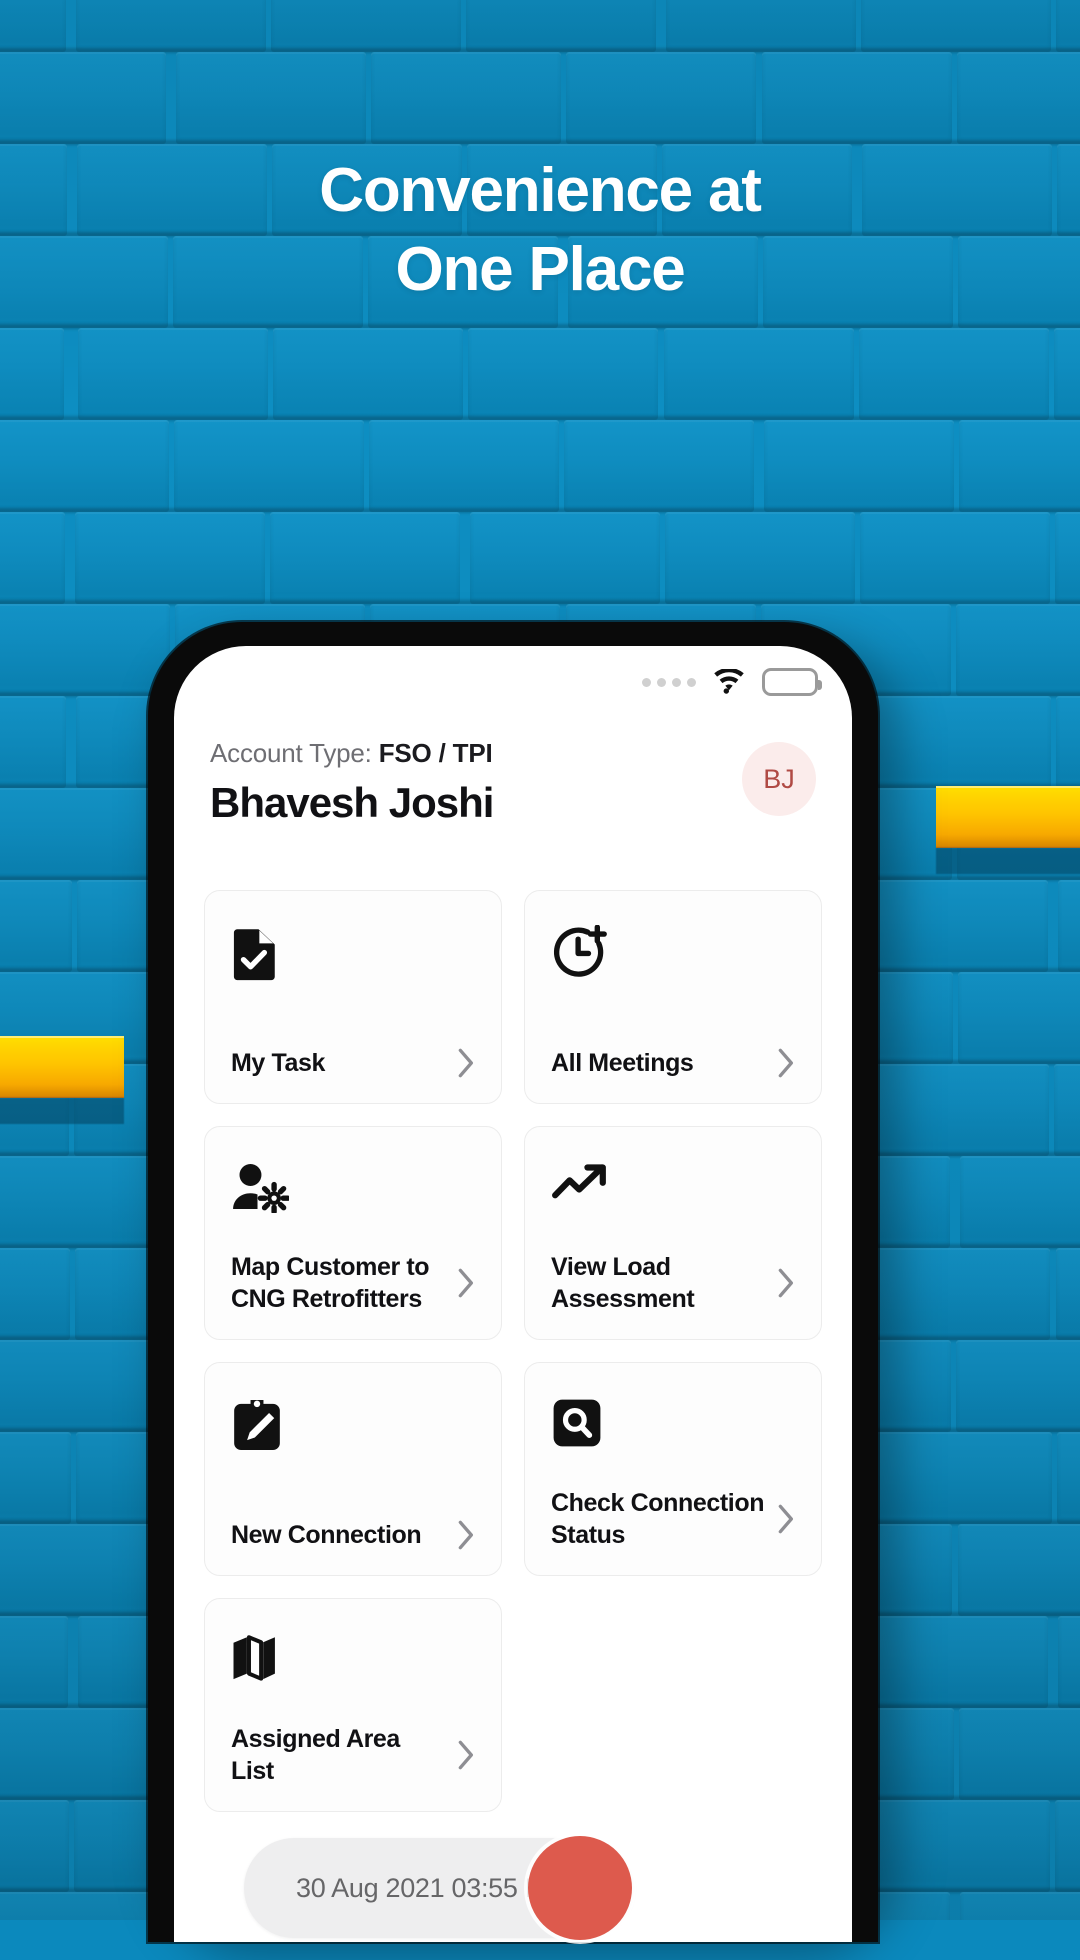 The width and height of the screenshot is (1080, 1960). I want to click on clipboard-pencil-icon, so click(353, 1426).